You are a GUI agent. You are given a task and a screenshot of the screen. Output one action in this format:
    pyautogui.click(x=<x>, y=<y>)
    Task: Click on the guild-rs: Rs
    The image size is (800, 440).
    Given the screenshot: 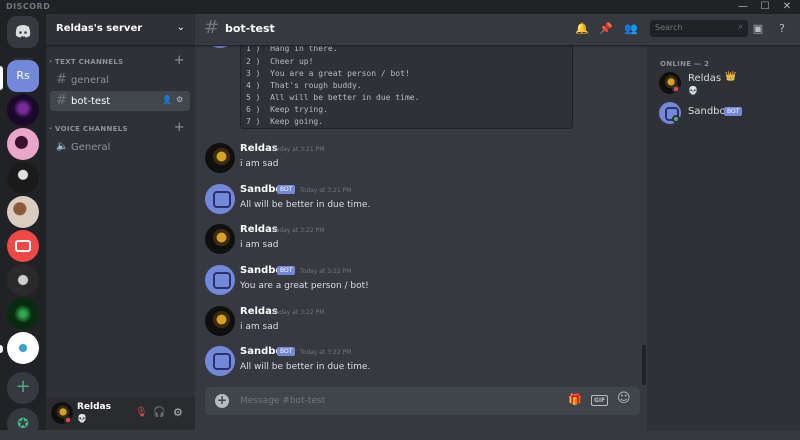 What is the action you would take?
    pyautogui.click(x=23, y=76)
    